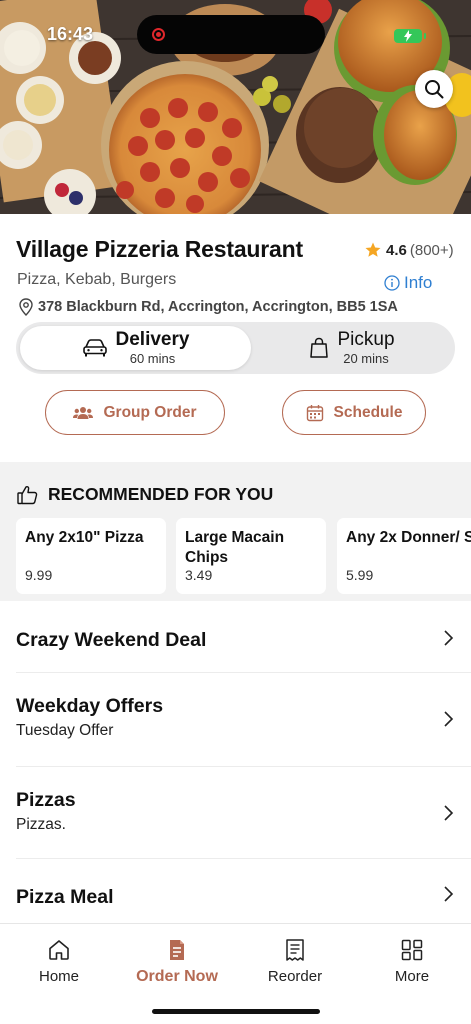 This screenshot has width=471, height=1024. What do you see at coordinates (27, 494) in the screenshot?
I see `thumbs-up-icon` at bounding box center [27, 494].